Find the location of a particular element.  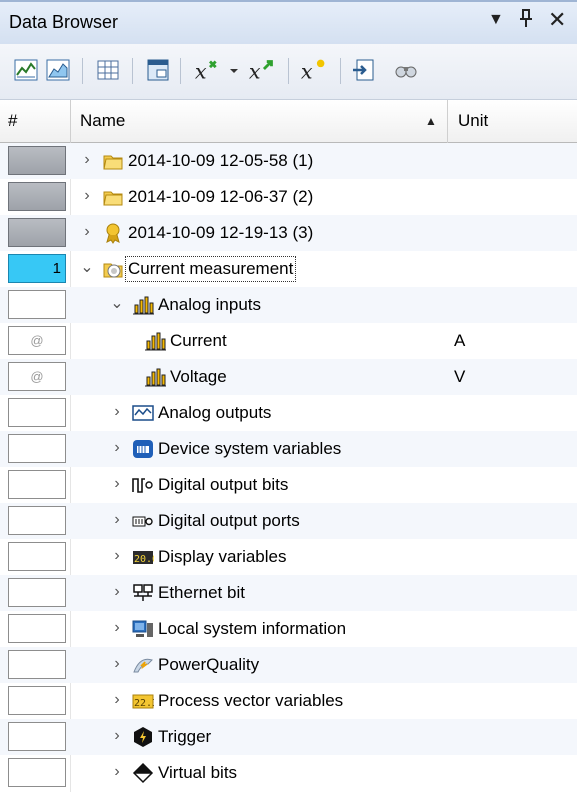

column-number-header: # is located at coordinates (12, 121).